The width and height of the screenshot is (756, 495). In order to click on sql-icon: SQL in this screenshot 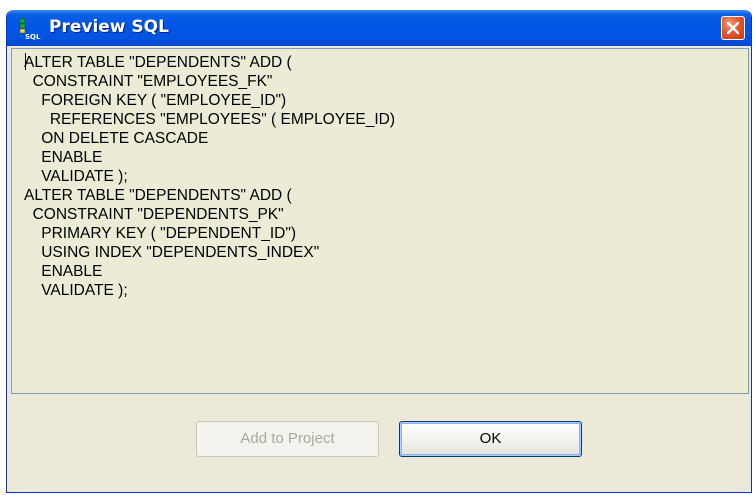, I will do `click(30, 29)`.